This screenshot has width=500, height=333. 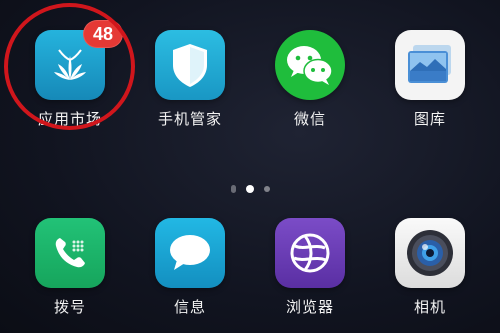 What do you see at coordinates (309, 119) in the screenshot?
I see `app-label: 微信` at bounding box center [309, 119].